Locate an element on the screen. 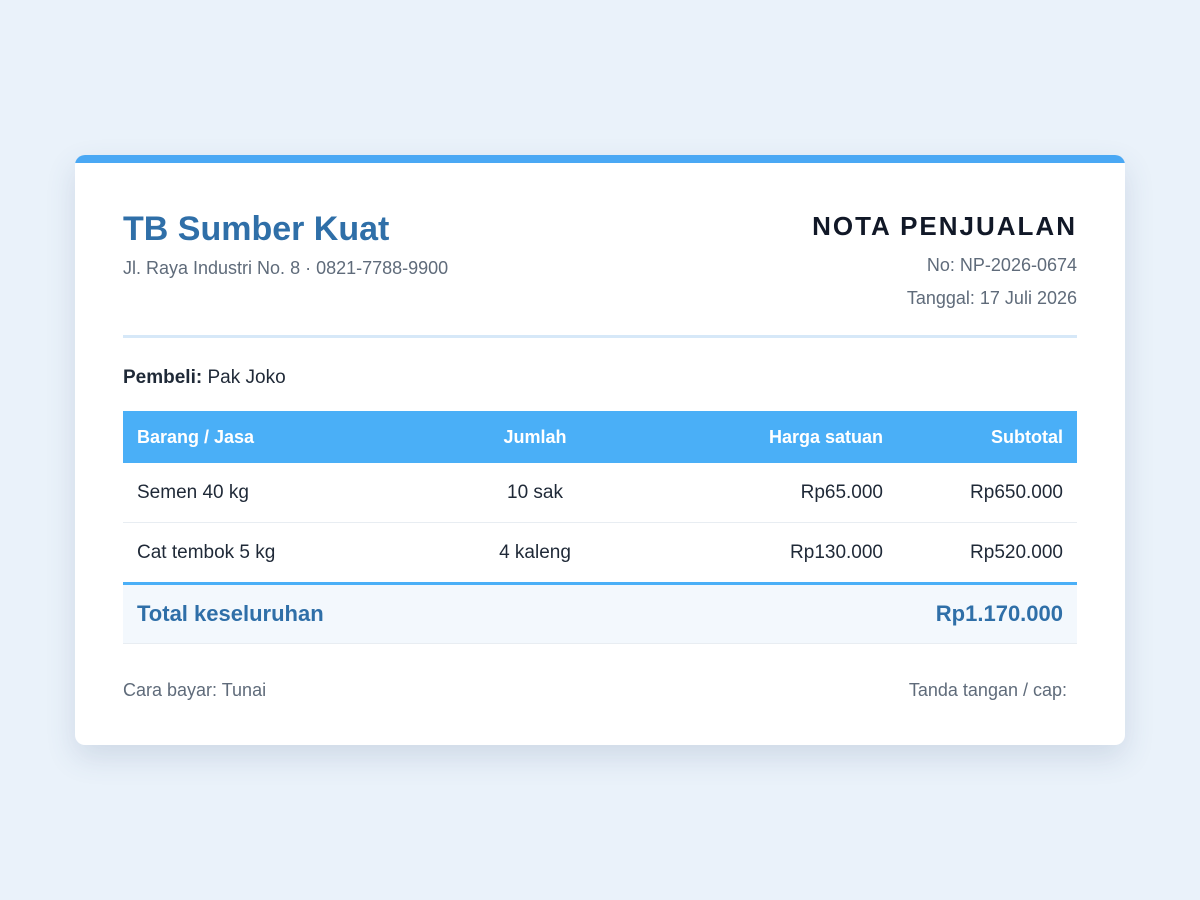 The height and width of the screenshot is (900, 1200). document-number: No: NP-2026-0674 is located at coordinates (1001, 265).